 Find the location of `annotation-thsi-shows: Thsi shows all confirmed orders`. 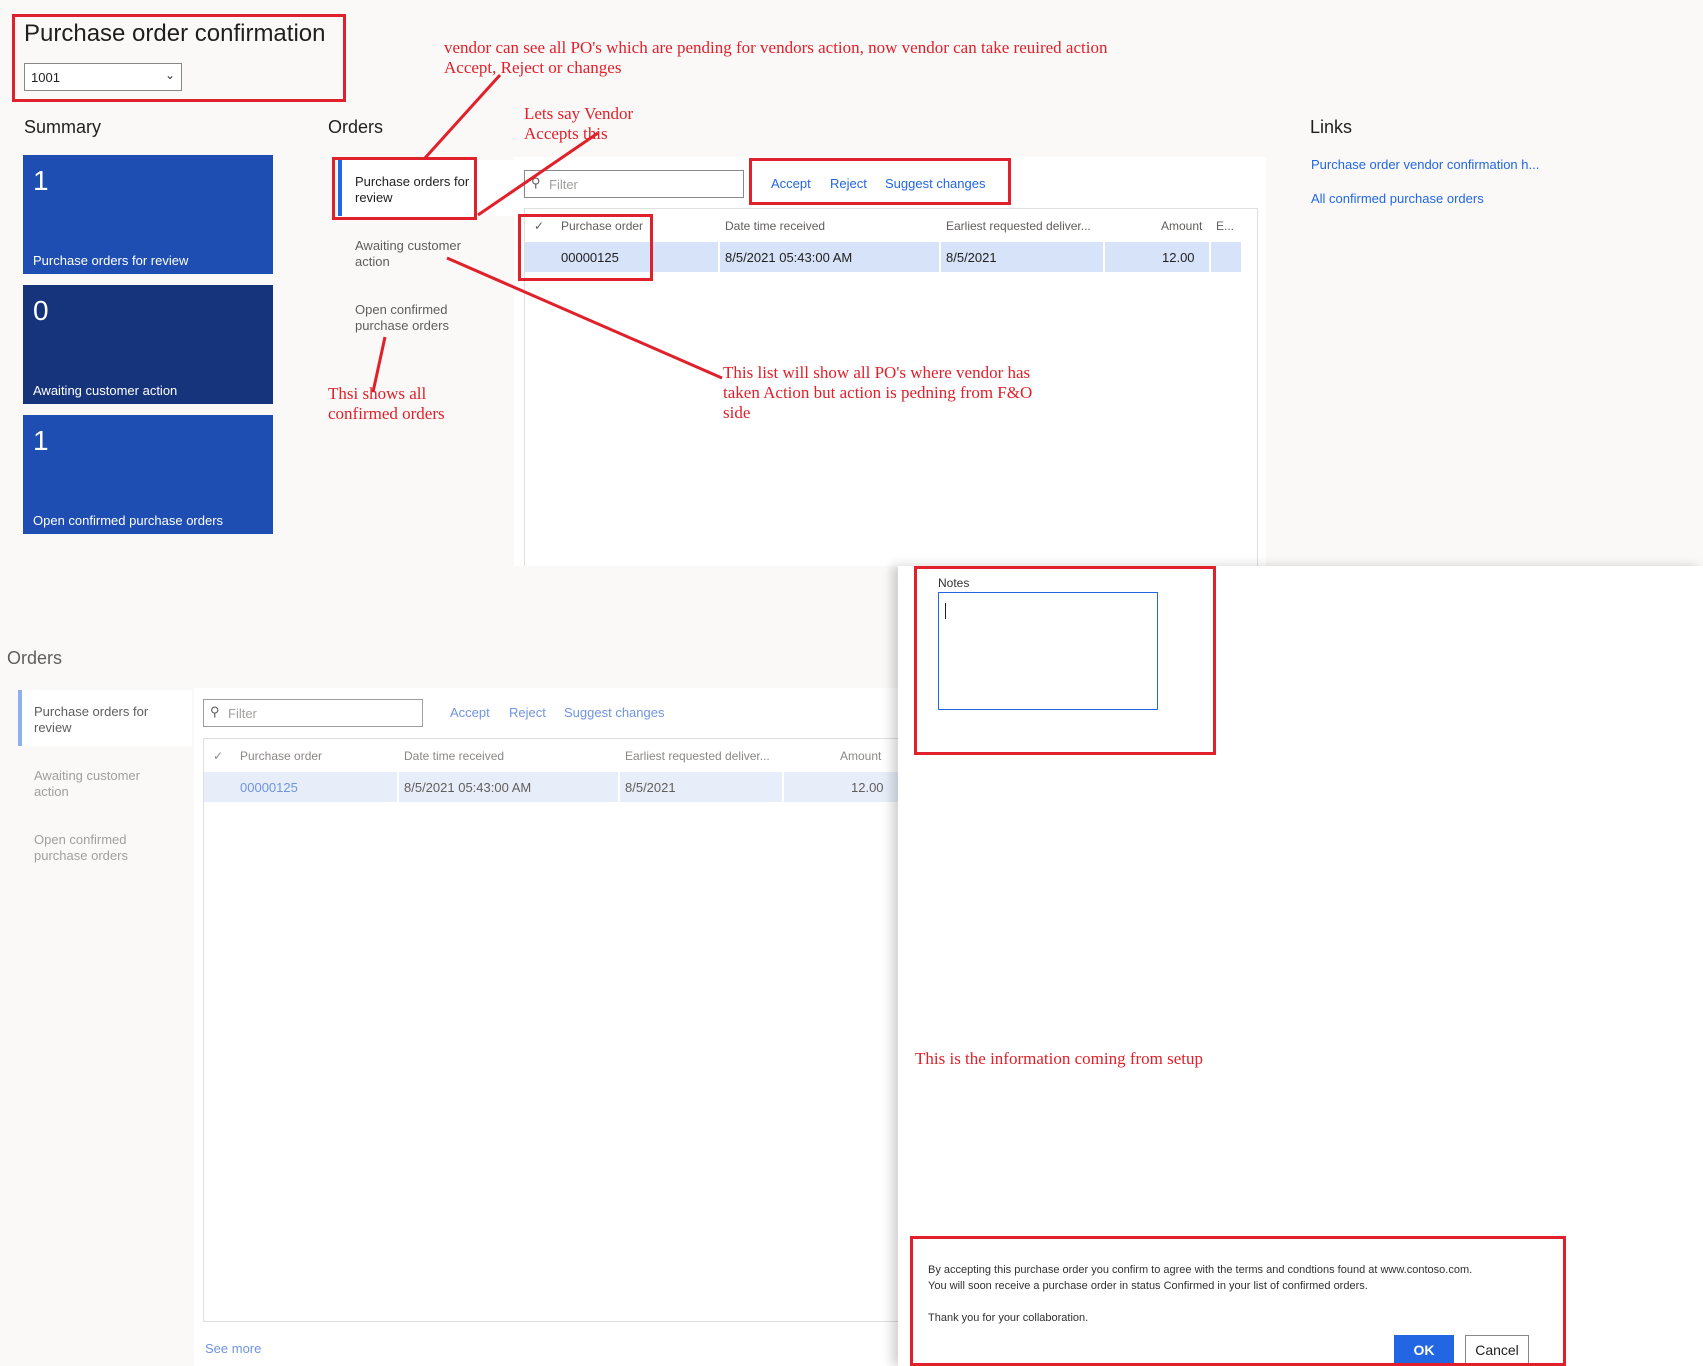

annotation-thsi-shows: Thsi shows all confirmed orders is located at coordinates (386, 403).